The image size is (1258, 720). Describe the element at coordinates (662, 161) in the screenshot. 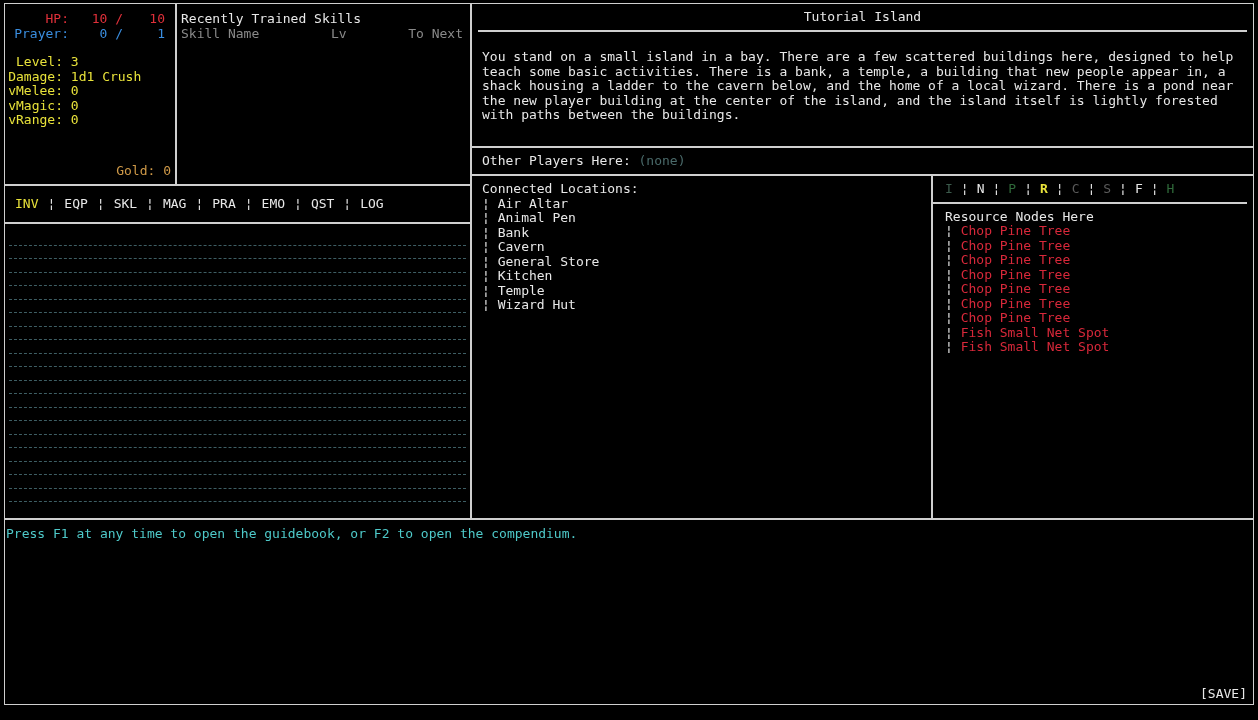

I see `players-value: (none)` at that location.